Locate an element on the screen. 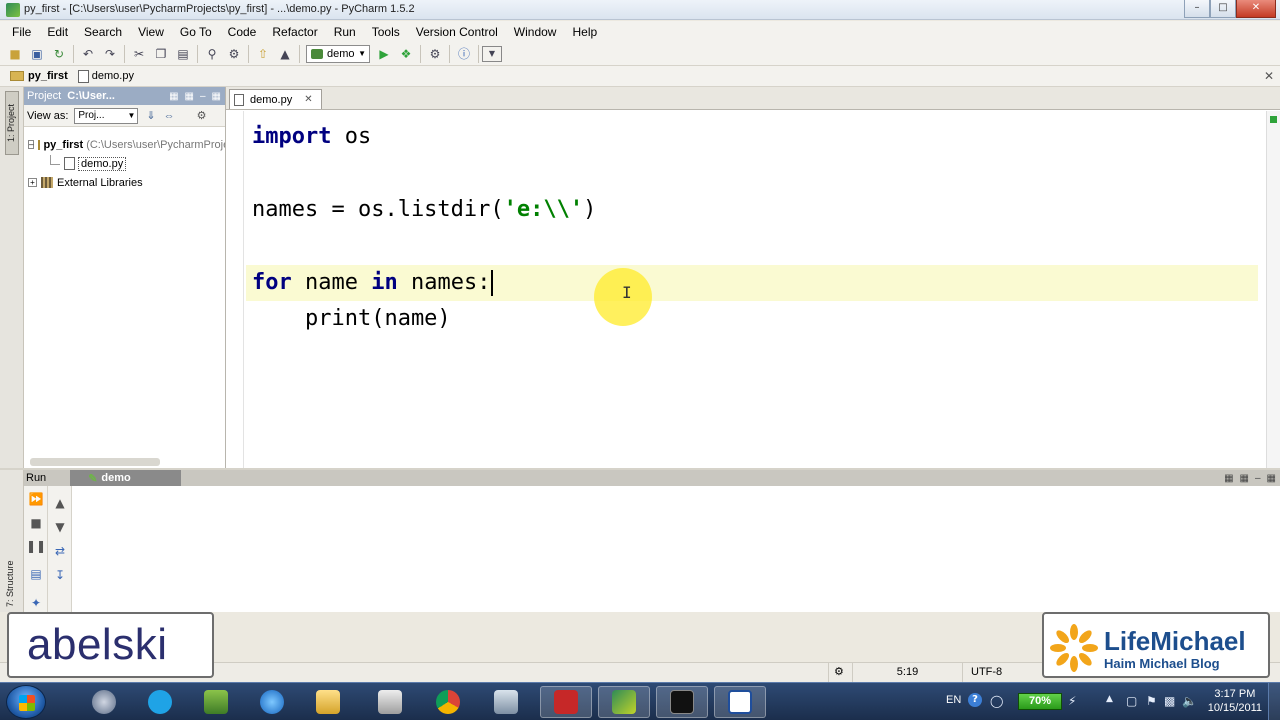  close-icon: ✕ is located at coordinates (1269, 76).